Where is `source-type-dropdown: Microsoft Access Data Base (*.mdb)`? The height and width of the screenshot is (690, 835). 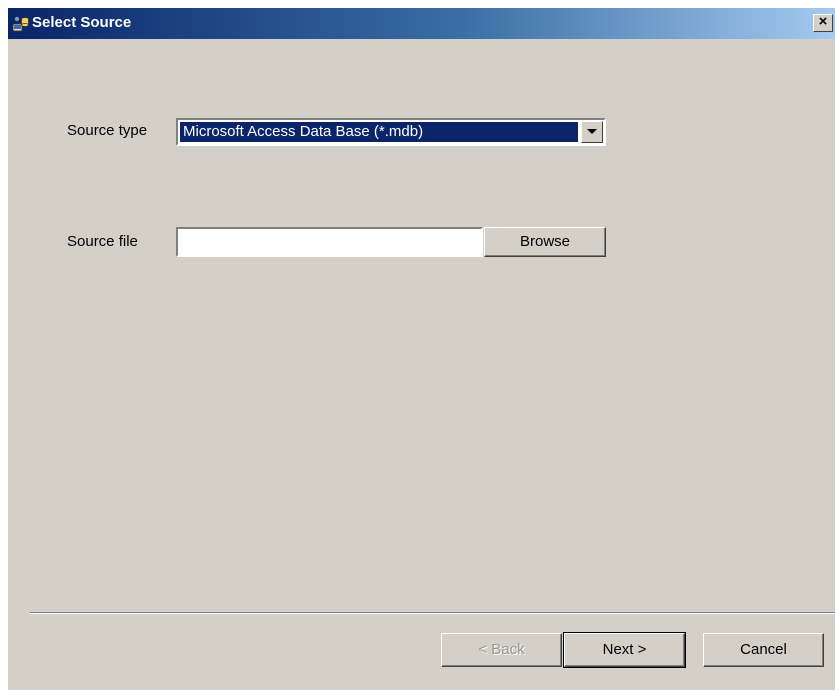
source-type-dropdown: Microsoft Access Data Base (*.mdb) is located at coordinates (391, 132).